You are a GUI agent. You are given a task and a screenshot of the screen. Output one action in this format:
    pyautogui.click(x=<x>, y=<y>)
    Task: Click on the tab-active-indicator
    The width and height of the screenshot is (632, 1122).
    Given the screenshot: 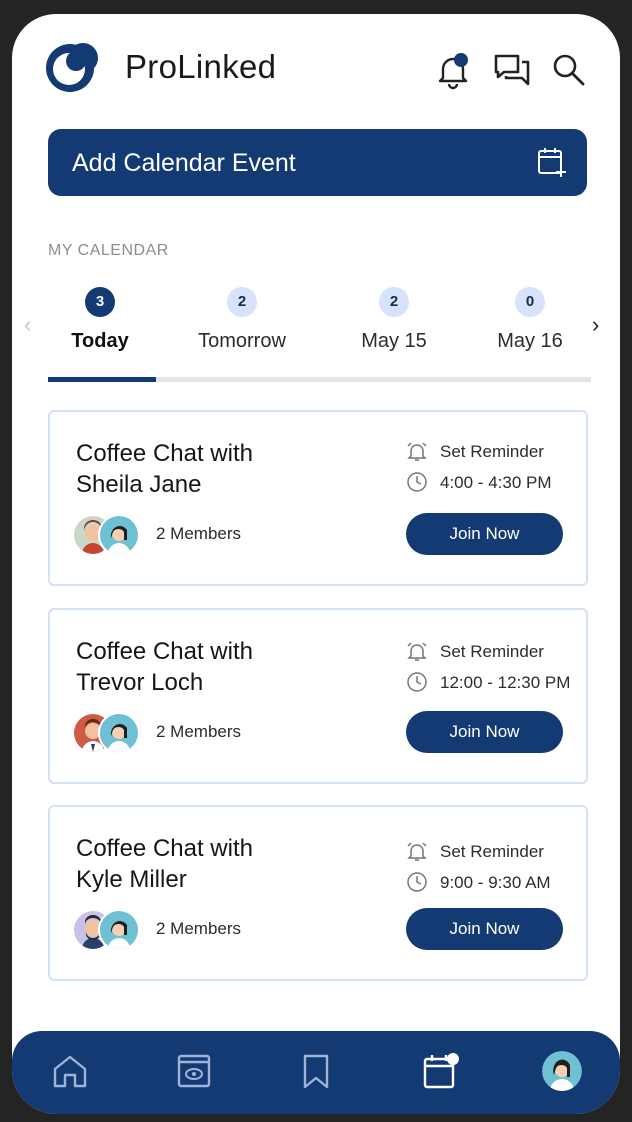 What is the action you would take?
    pyautogui.click(x=102, y=379)
    